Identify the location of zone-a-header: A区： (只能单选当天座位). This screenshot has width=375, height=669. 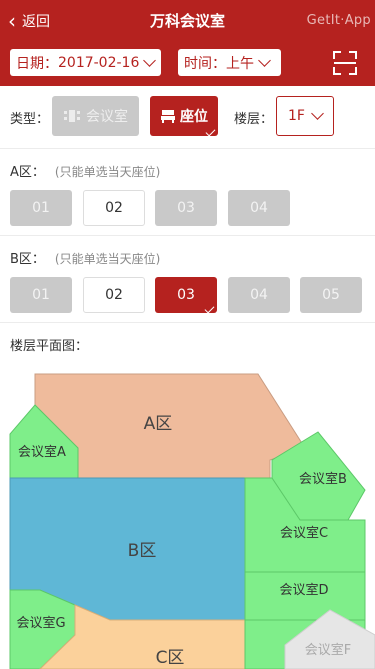
(85, 170).